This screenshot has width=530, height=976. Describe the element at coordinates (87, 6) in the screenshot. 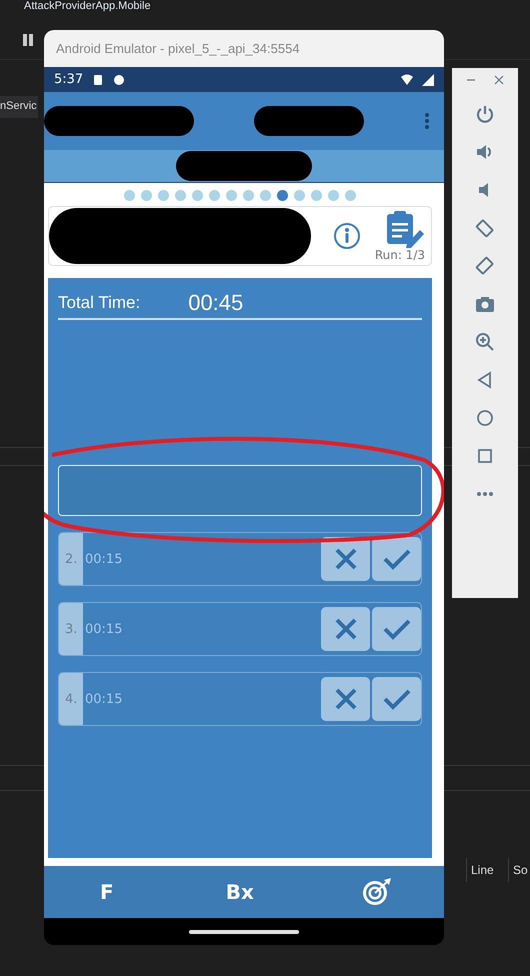

I see `ide-title: AttackProviderApp.Mobile` at that location.